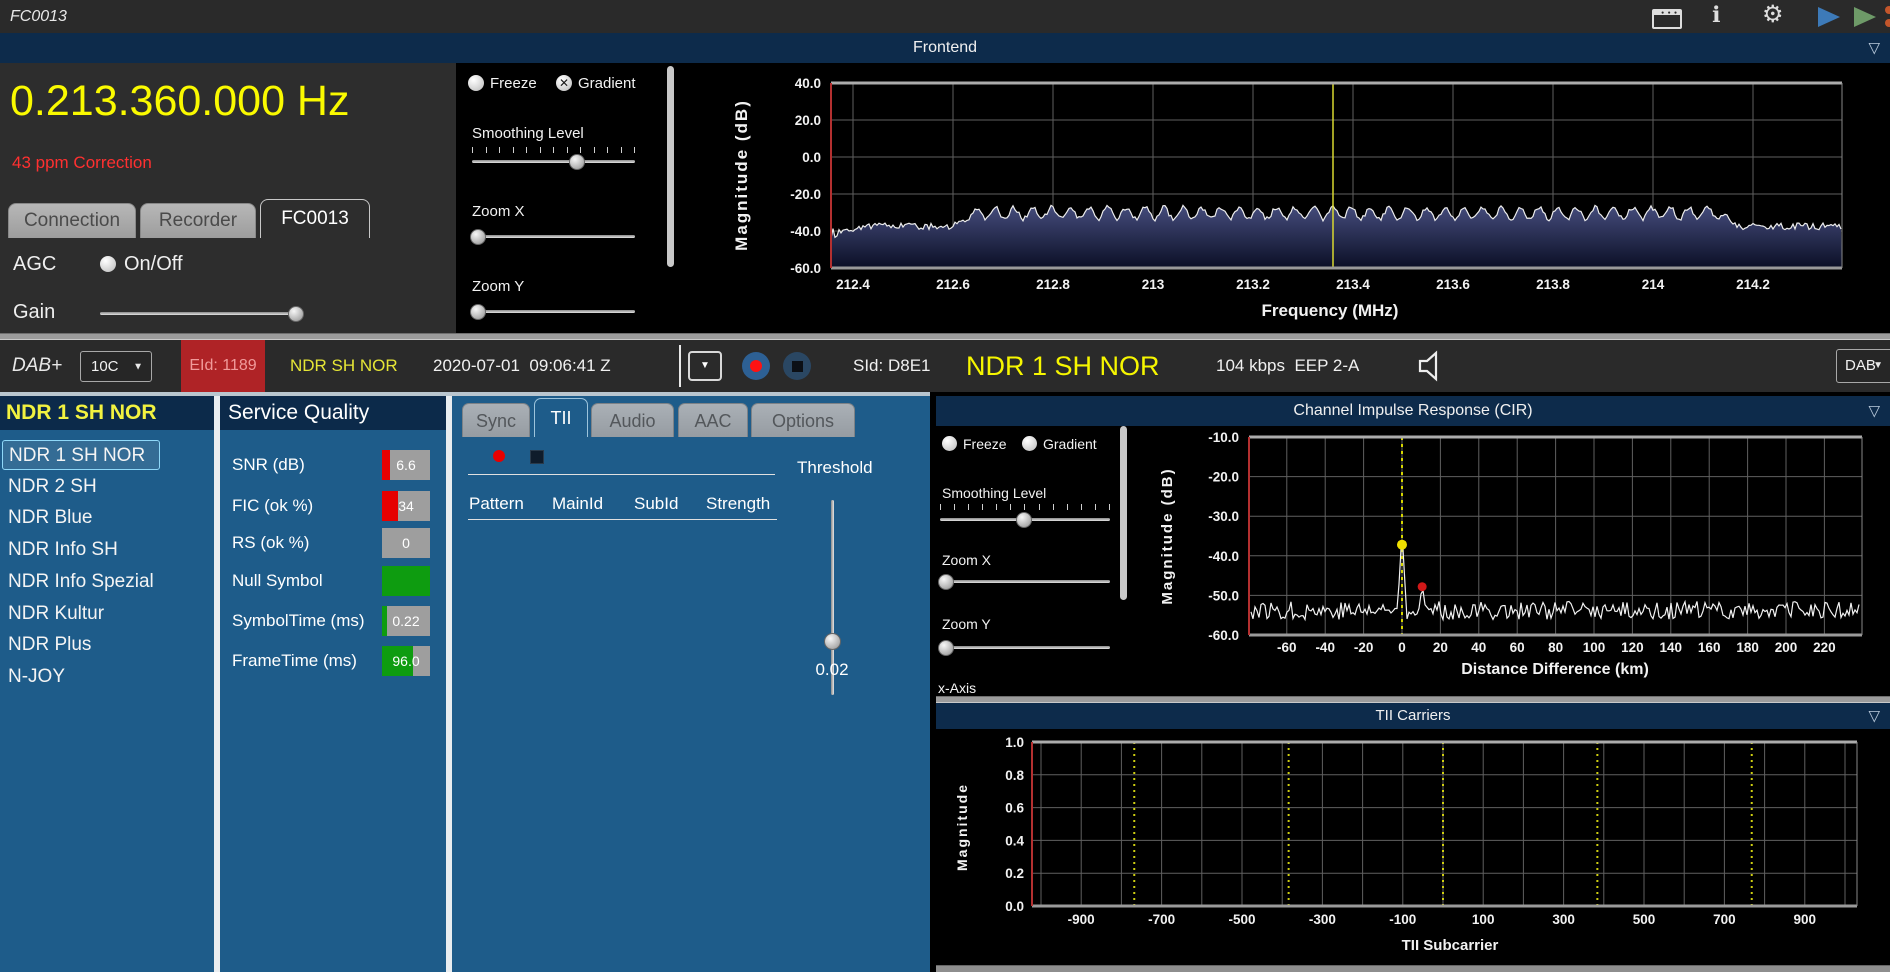  Describe the element at coordinates (803, 420) in the screenshot. I see `tab-options: Options` at that location.